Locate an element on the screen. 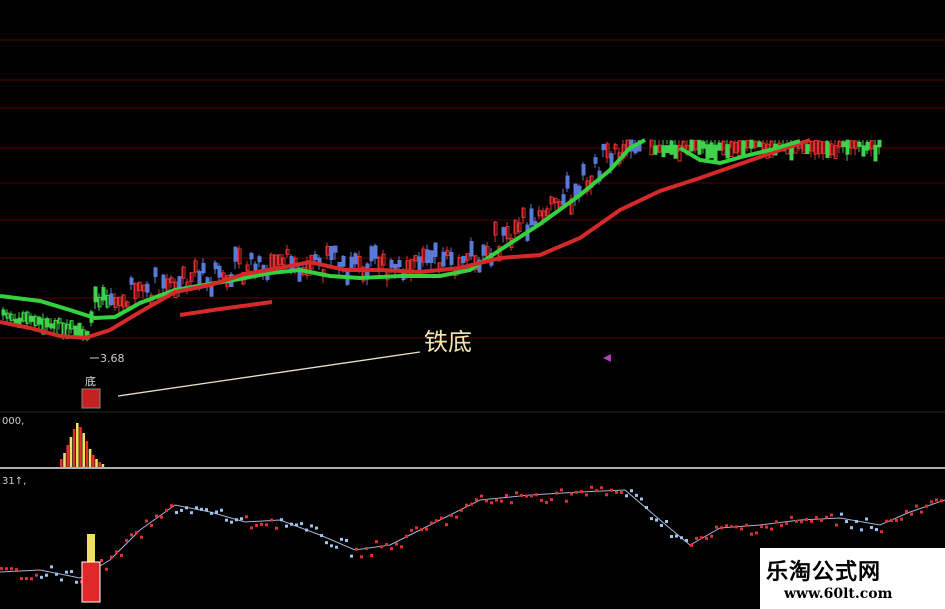 Image resolution: width=945 pixels, height=609 pixels. panel3-label: 31↑, is located at coordinates (14, 481).